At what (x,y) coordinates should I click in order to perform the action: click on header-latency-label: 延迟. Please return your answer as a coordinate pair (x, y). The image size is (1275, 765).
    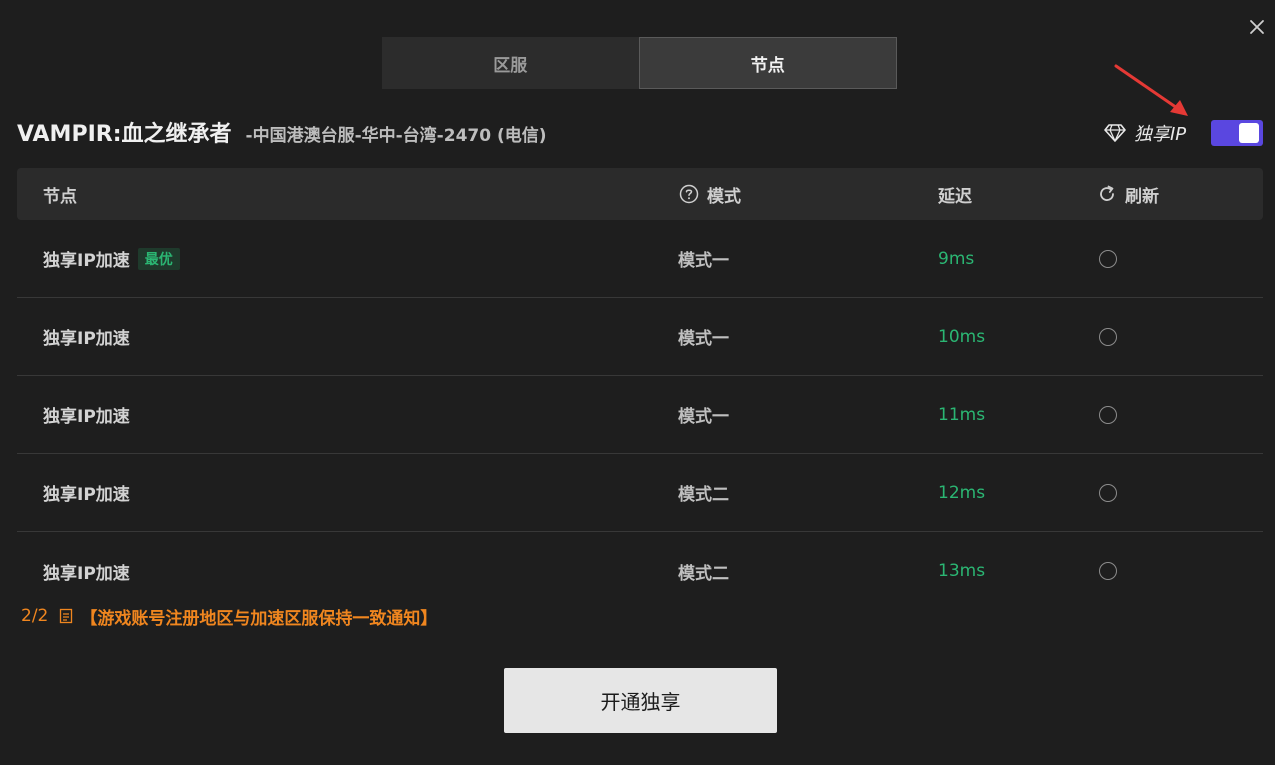
    Looking at the image, I should click on (955, 196).